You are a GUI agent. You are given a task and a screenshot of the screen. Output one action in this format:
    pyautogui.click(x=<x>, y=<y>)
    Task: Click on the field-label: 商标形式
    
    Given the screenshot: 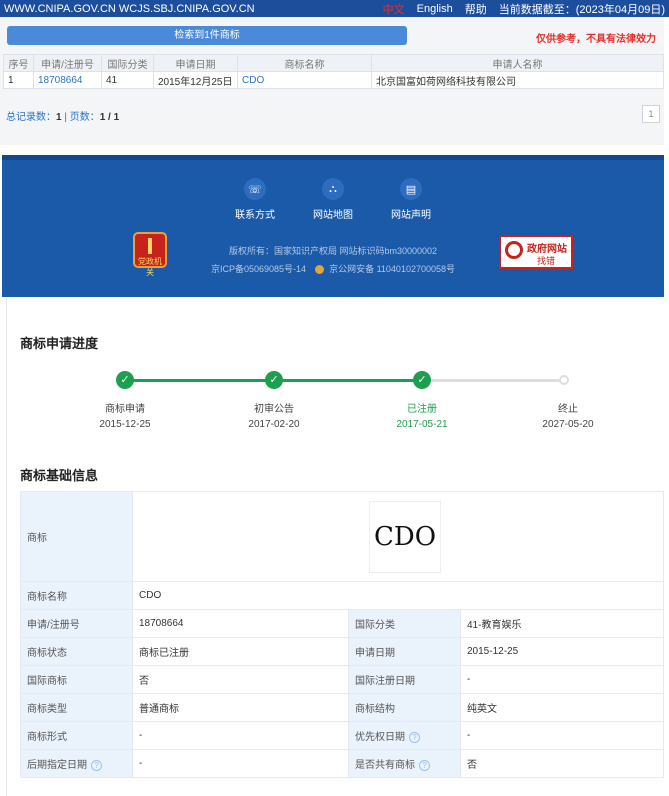 What is the action you would take?
    pyautogui.click(x=76, y=735)
    